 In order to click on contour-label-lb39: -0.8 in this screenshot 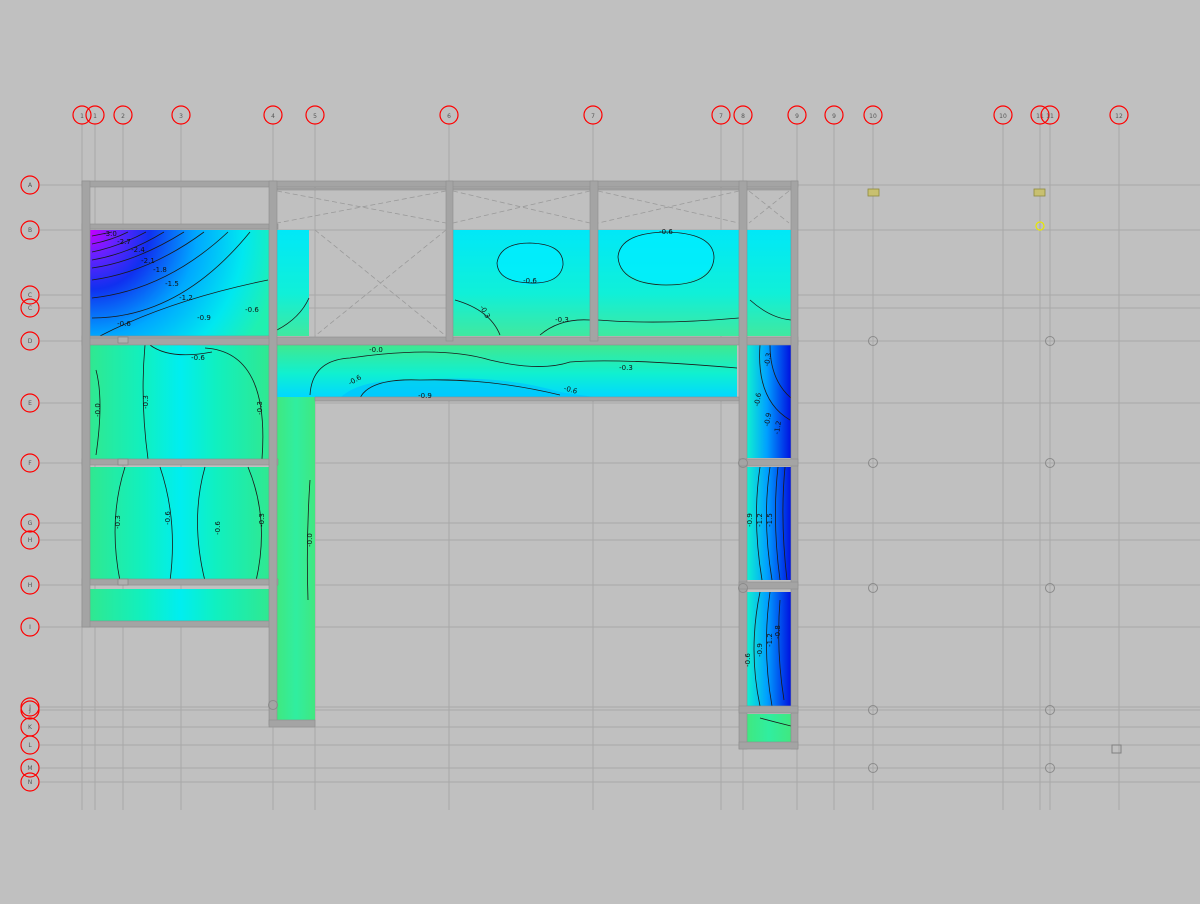, I will do `click(778, 632)`.